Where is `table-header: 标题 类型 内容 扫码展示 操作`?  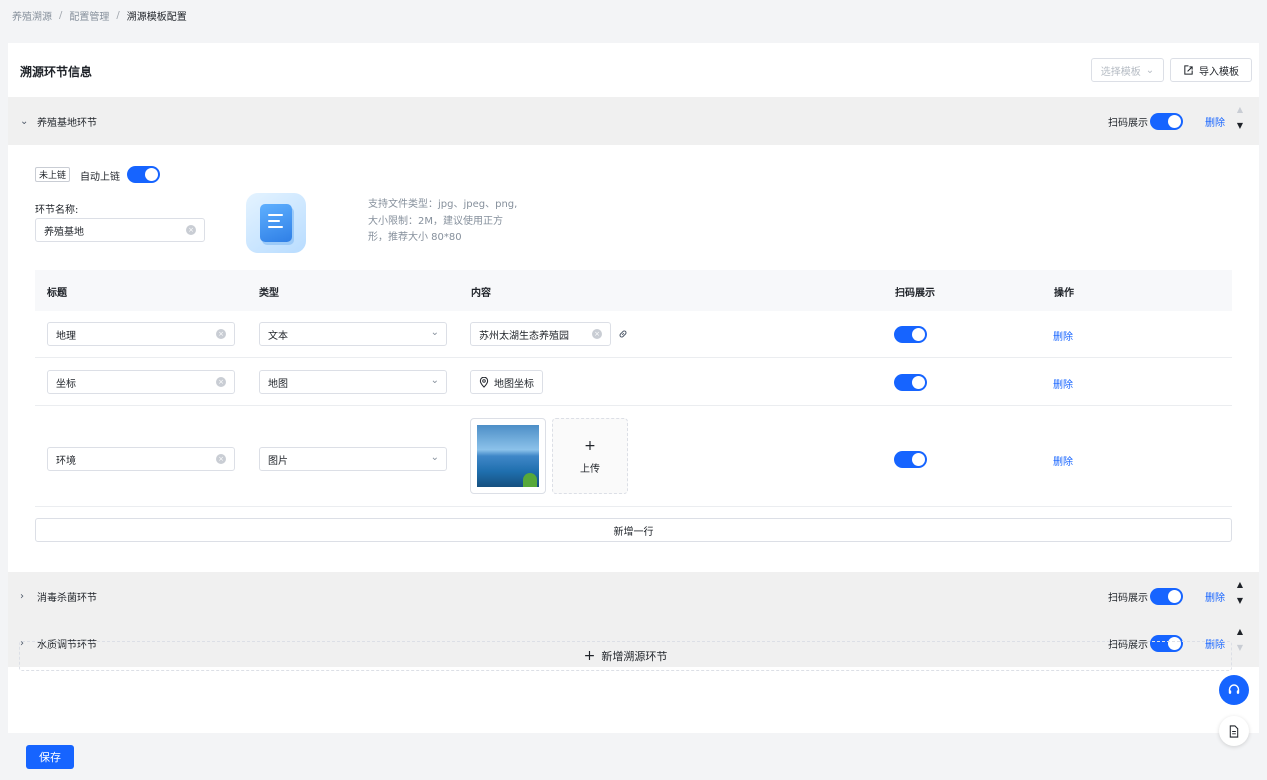 table-header: 标题 类型 内容 扫码展示 操作 is located at coordinates (633, 290).